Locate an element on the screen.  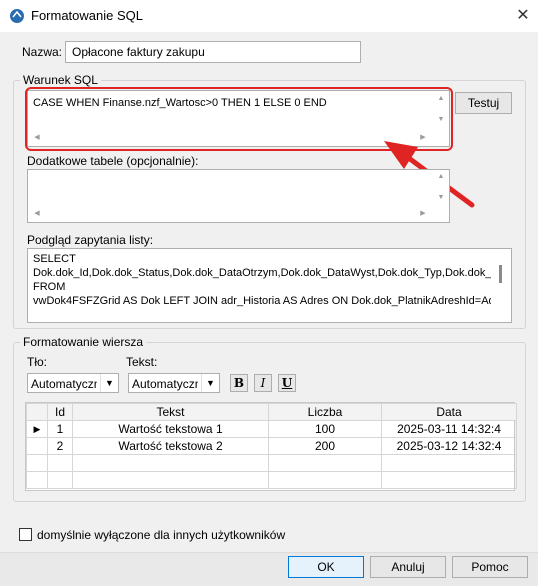
preview-label: Podgląd zapytania listy: is located at coordinates (90, 240).